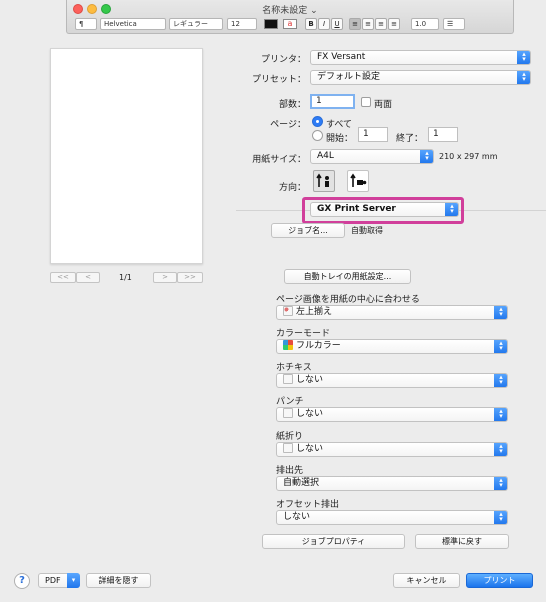 Image resolution: width=546 pixels, height=602 pixels. I want to click on orientation-landscape-button, so click(358, 181).